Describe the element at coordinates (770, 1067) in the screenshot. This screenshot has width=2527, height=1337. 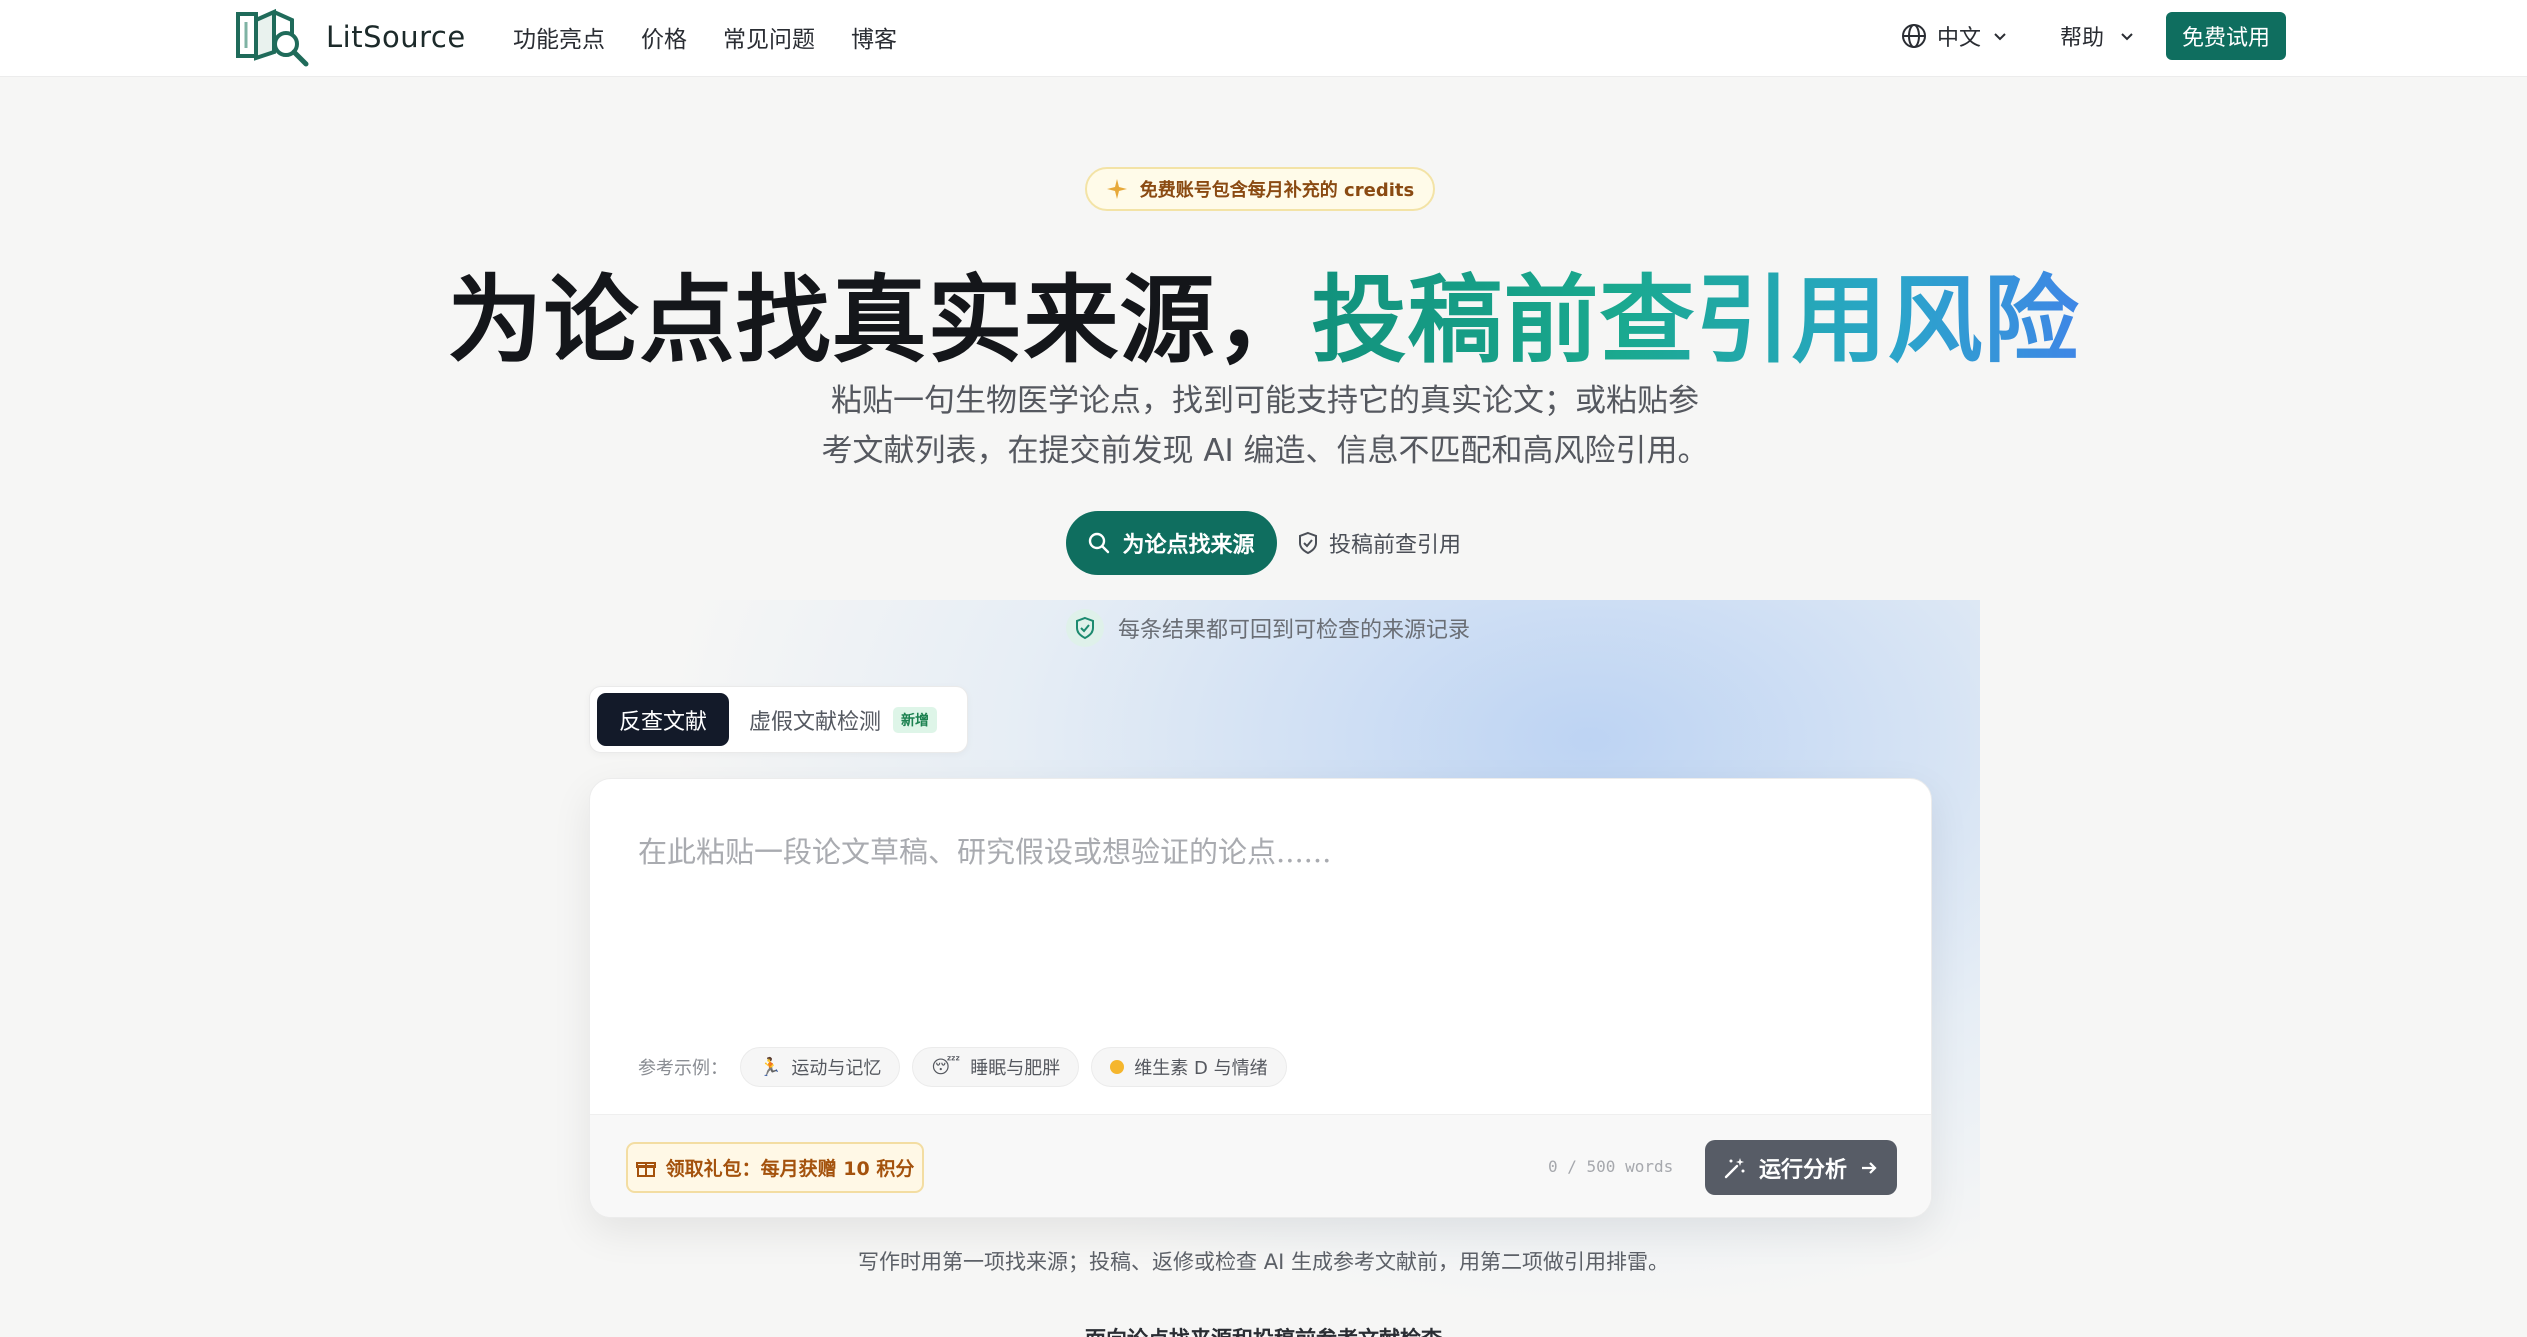
I see `runner-icon: 🏃` at that location.